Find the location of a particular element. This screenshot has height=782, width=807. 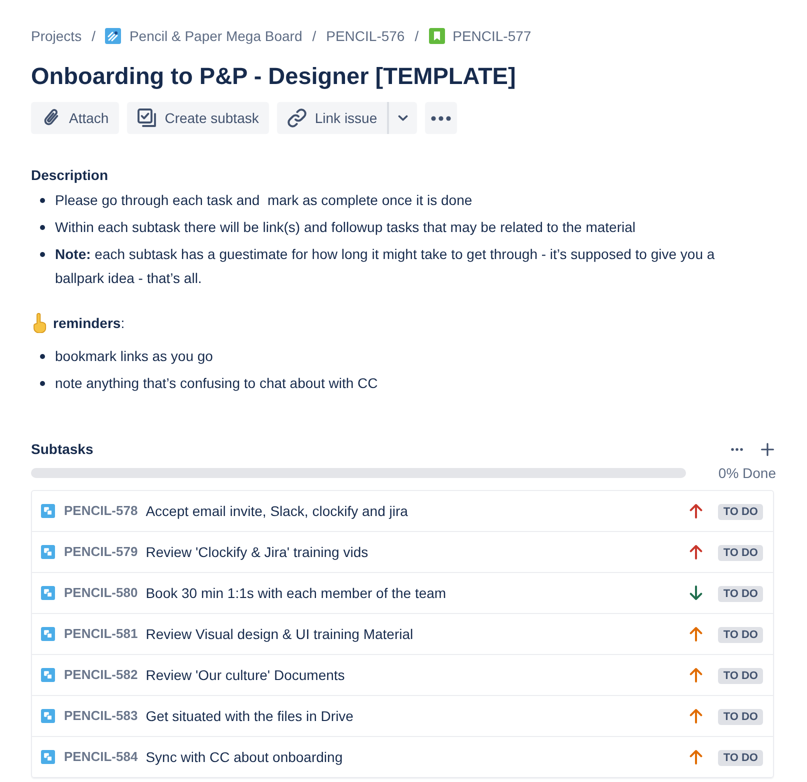

issue-summary: Review Visual design & UI training Material is located at coordinates (280, 634).